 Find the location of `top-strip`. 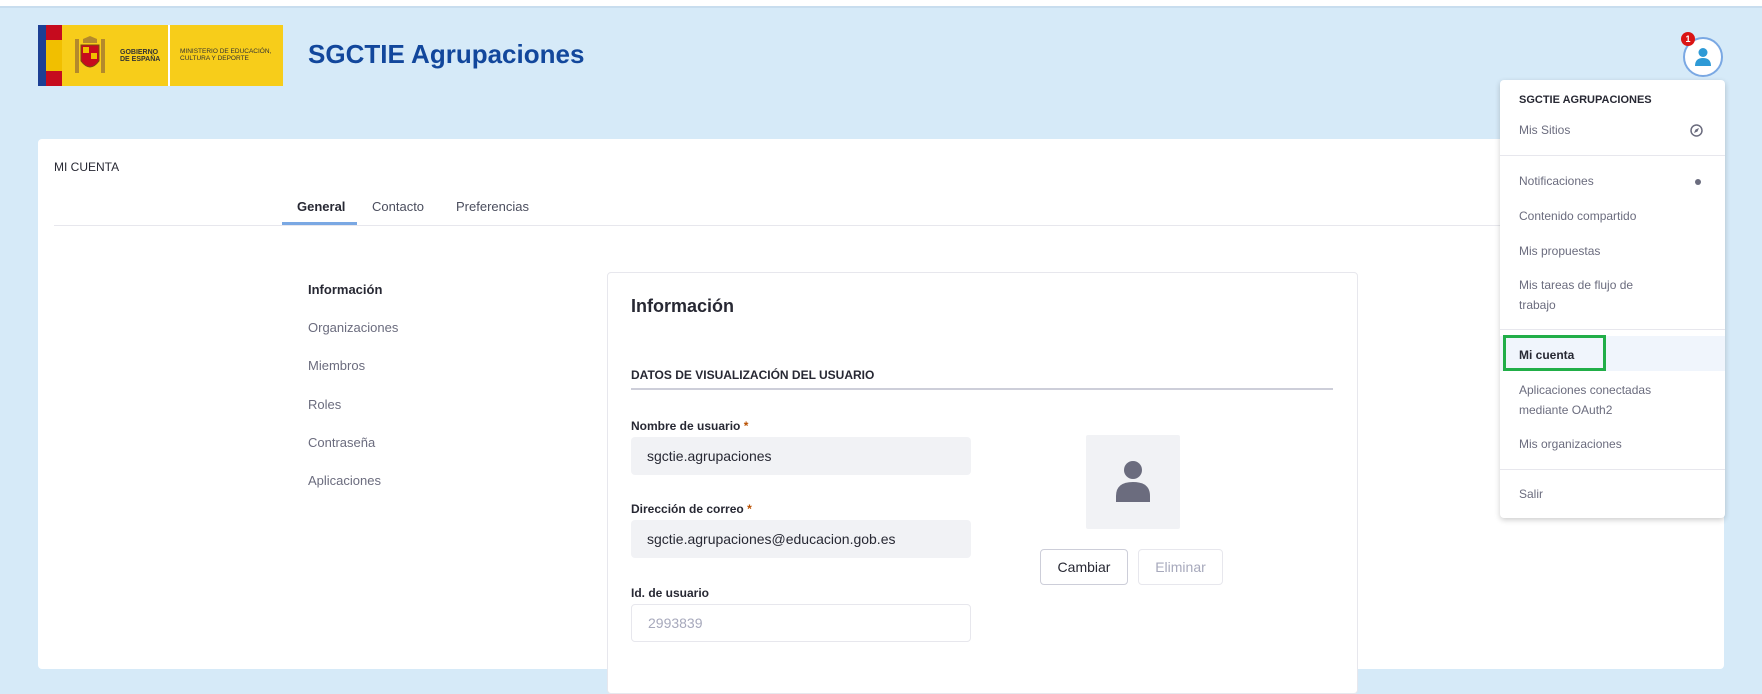

top-strip is located at coordinates (881, 4).